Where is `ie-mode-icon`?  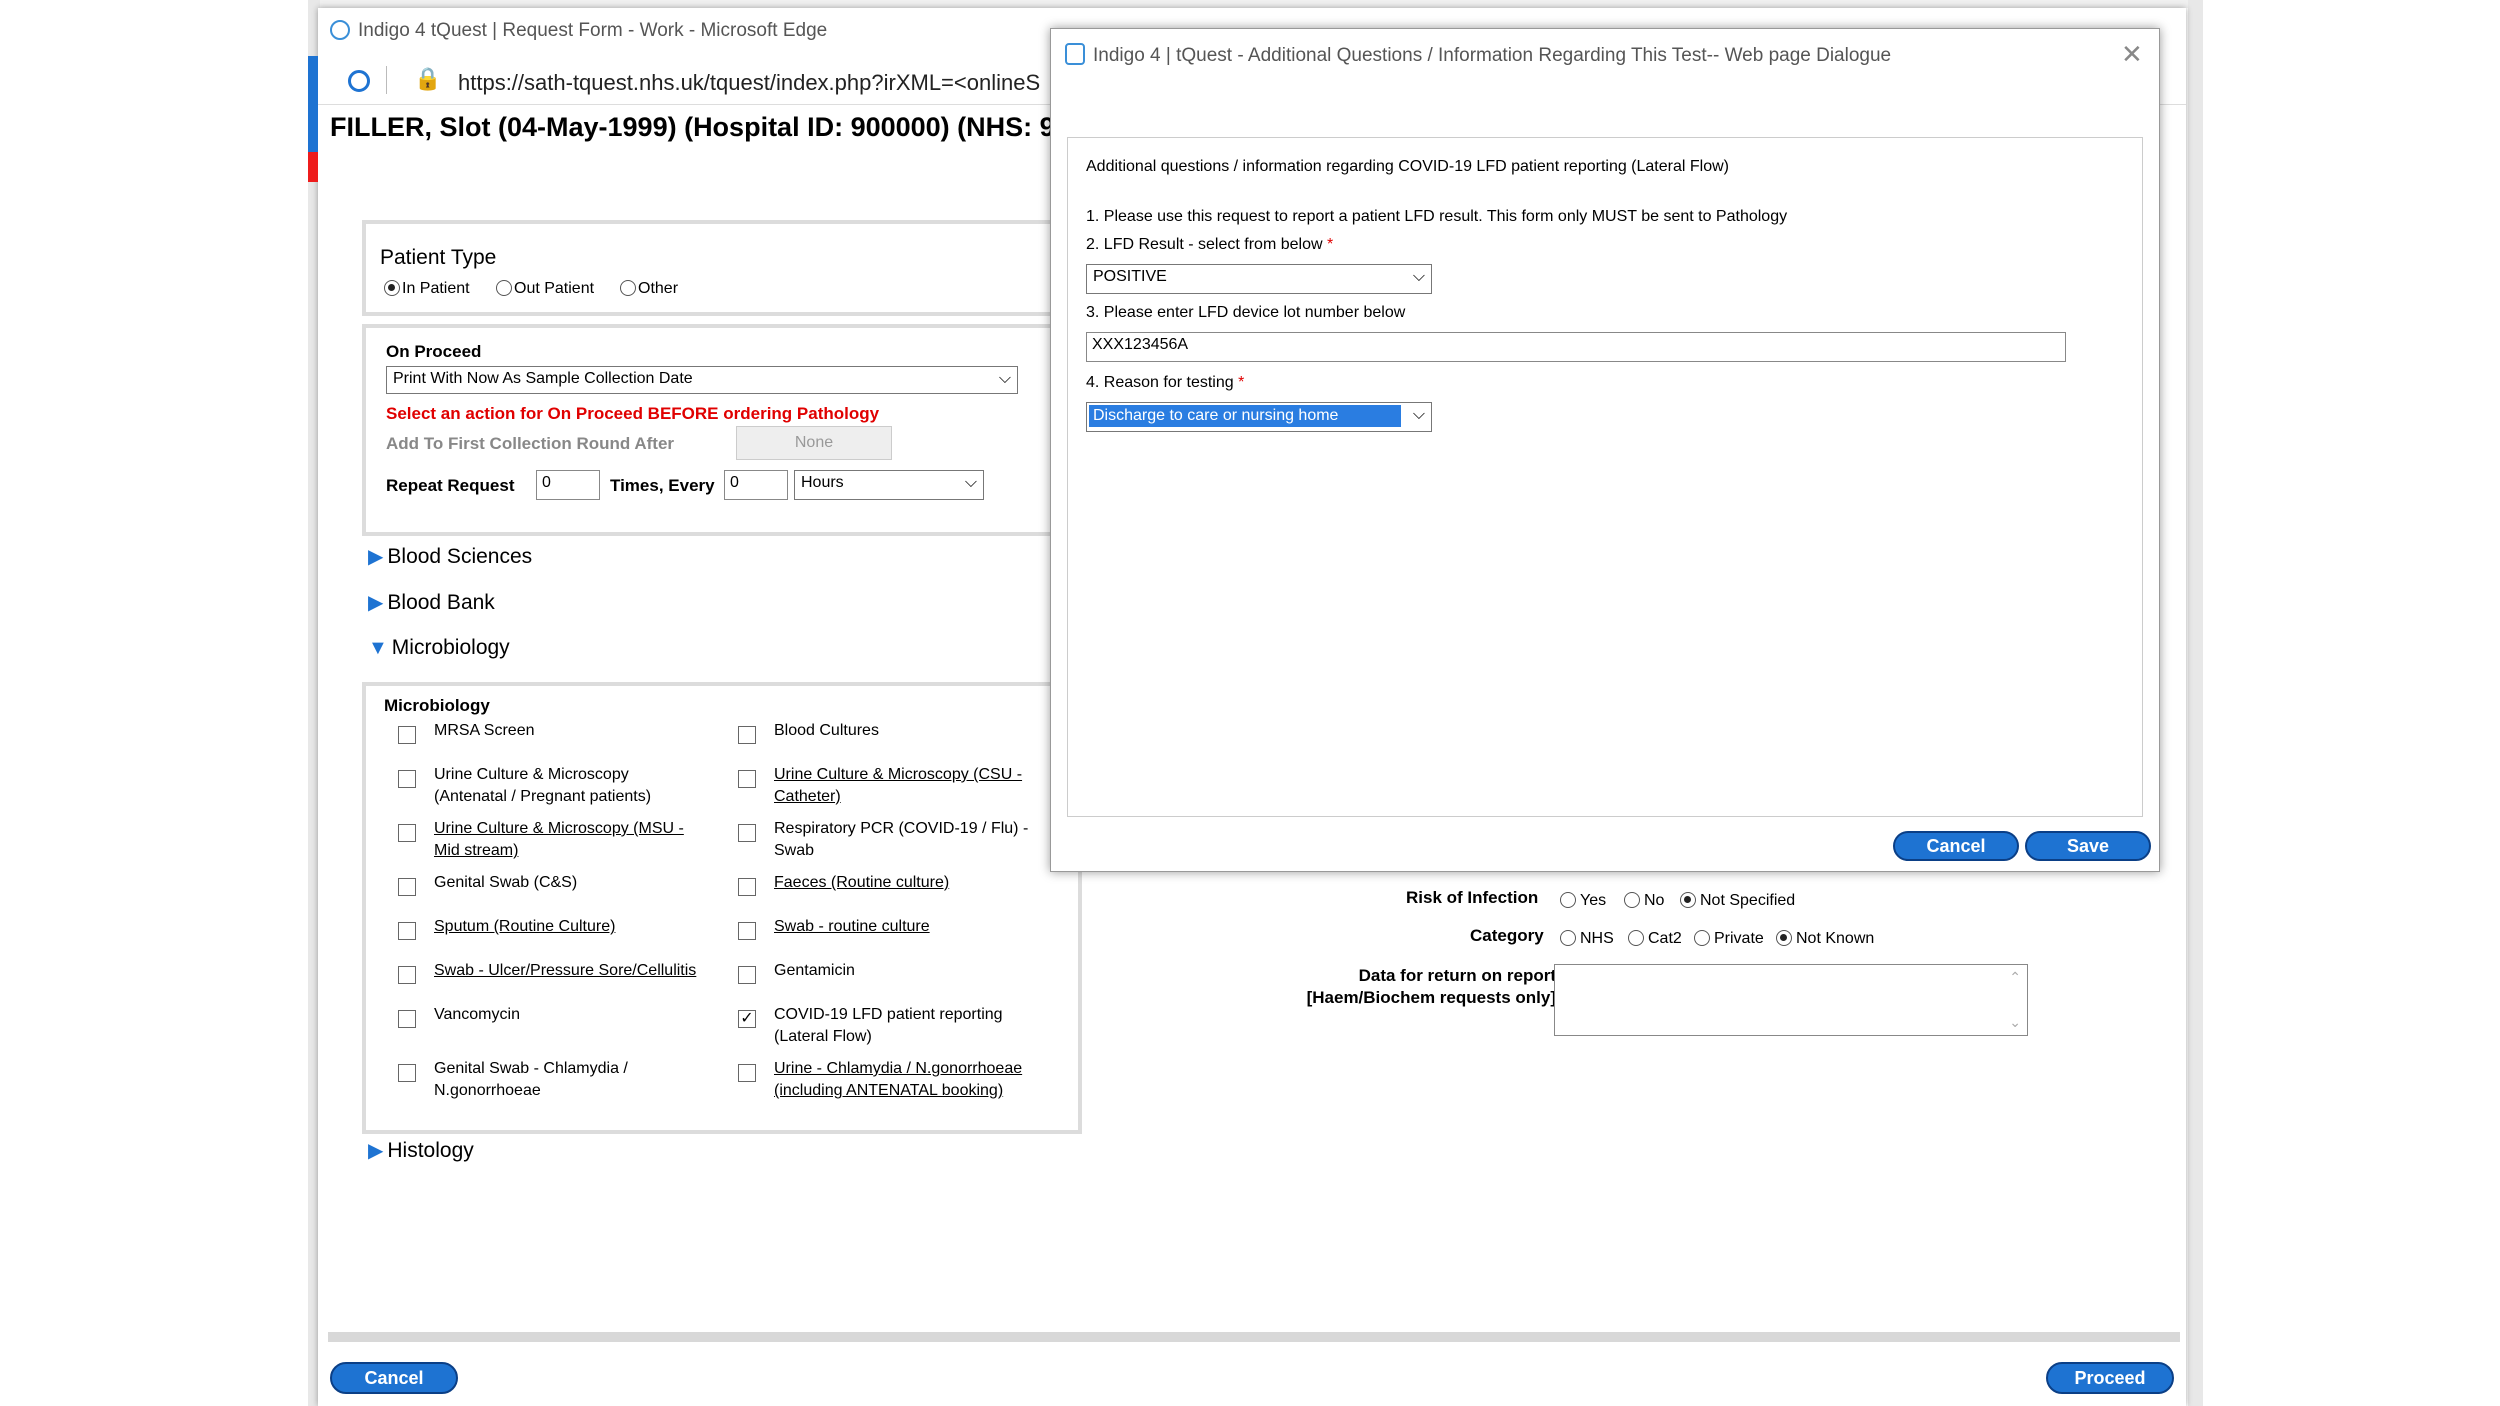 ie-mode-icon is located at coordinates (359, 81).